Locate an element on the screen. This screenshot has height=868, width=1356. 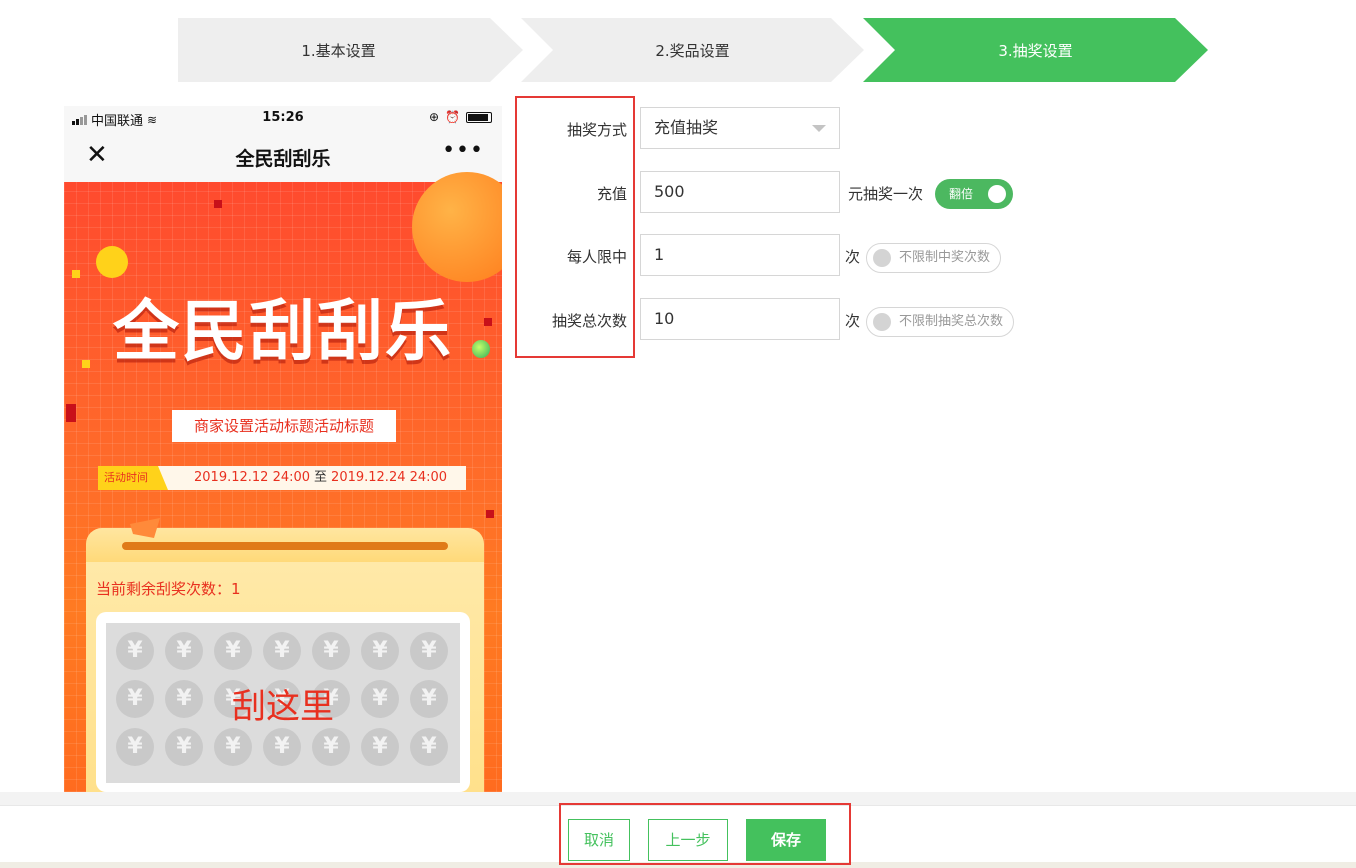
cancel-button: 取消 is located at coordinates (599, 840).